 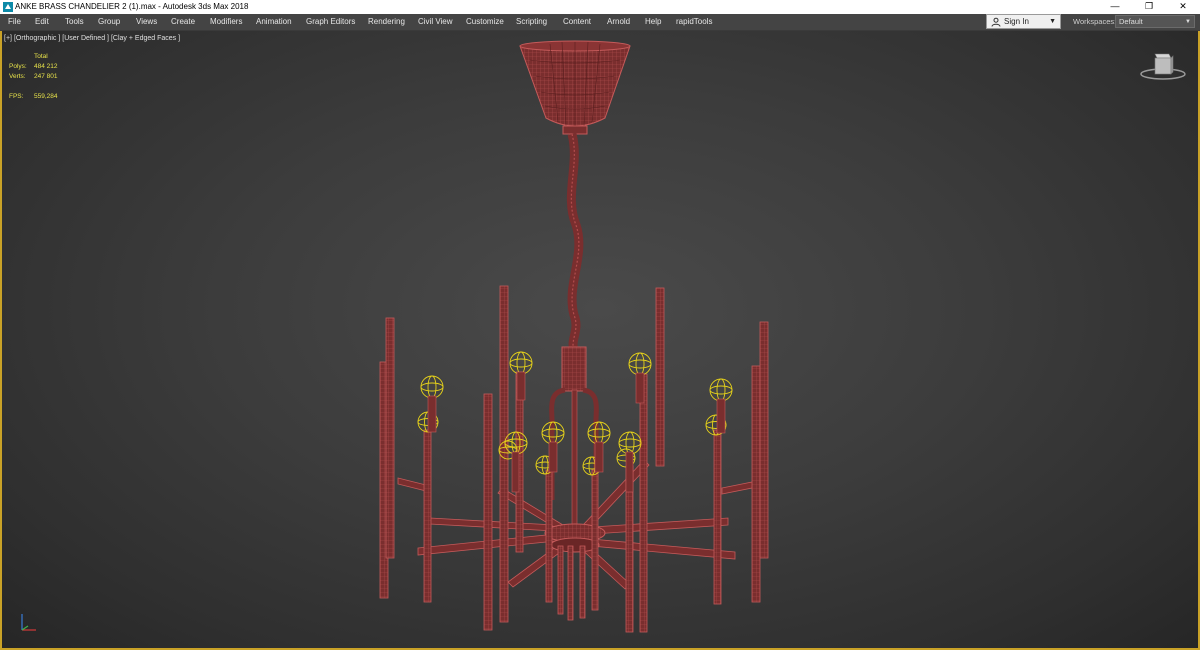 What do you see at coordinates (42, 22) in the screenshot?
I see `menu-edit: Edit` at bounding box center [42, 22].